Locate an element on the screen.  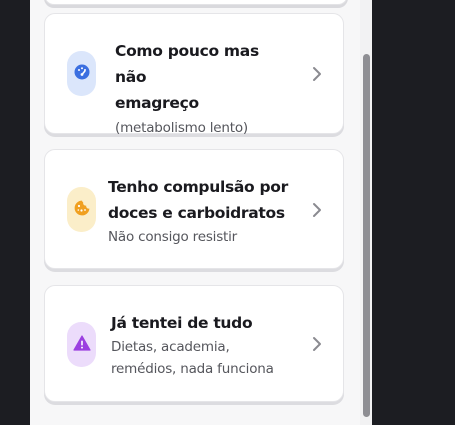
option-subtitle-line: remédios, nada funciona is located at coordinates (192, 369).